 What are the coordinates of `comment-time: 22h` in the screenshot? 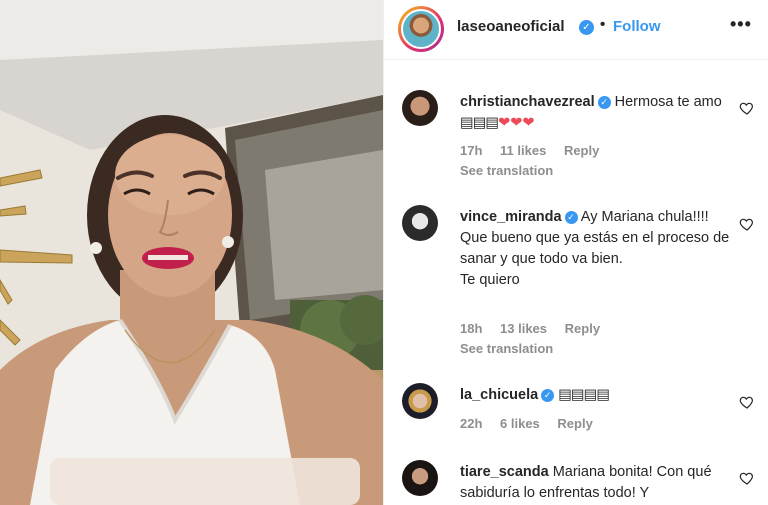 It's located at (471, 423).